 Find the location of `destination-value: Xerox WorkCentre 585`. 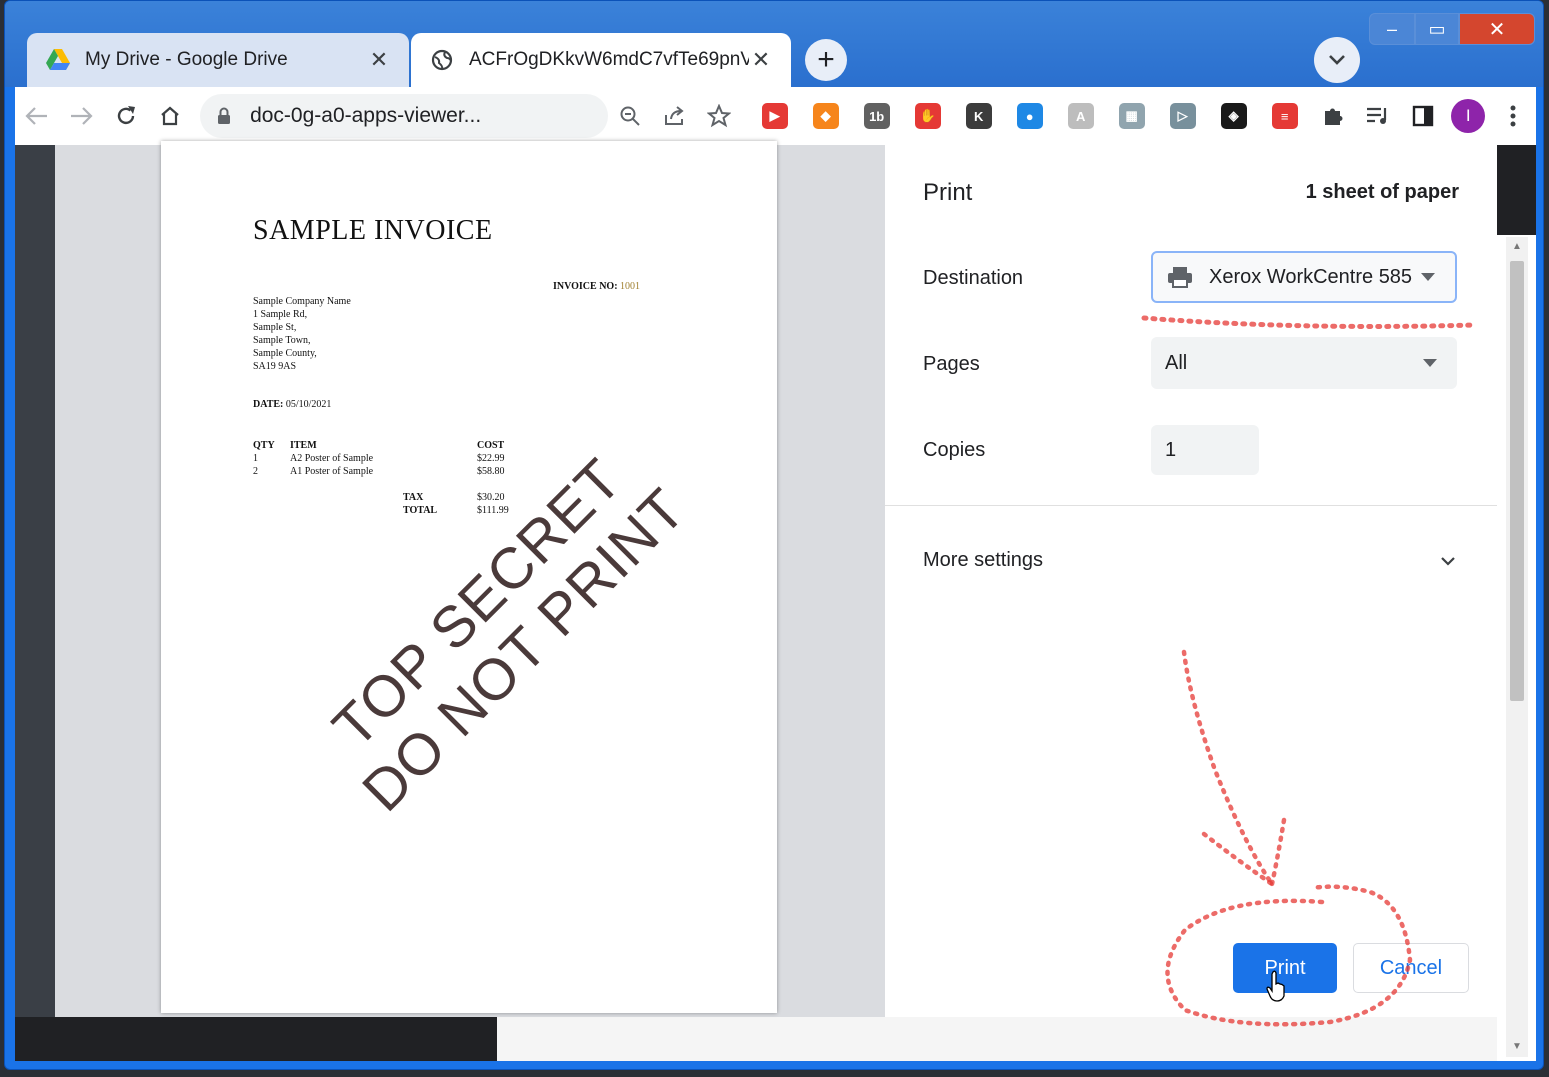

destination-value: Xerox WorkCentre 585 is located at coordinates (1311, 276).